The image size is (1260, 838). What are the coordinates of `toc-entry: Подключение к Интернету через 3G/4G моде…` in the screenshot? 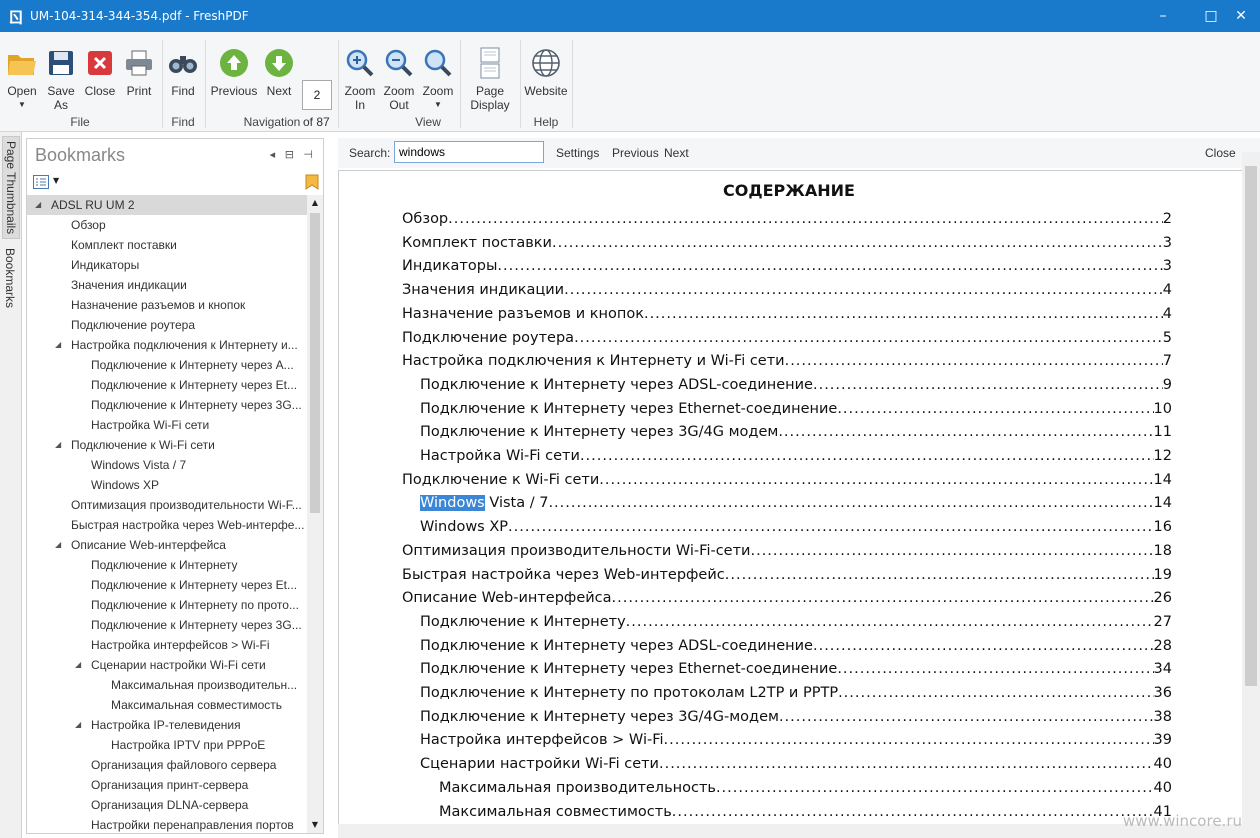 It's located at (796, 428).